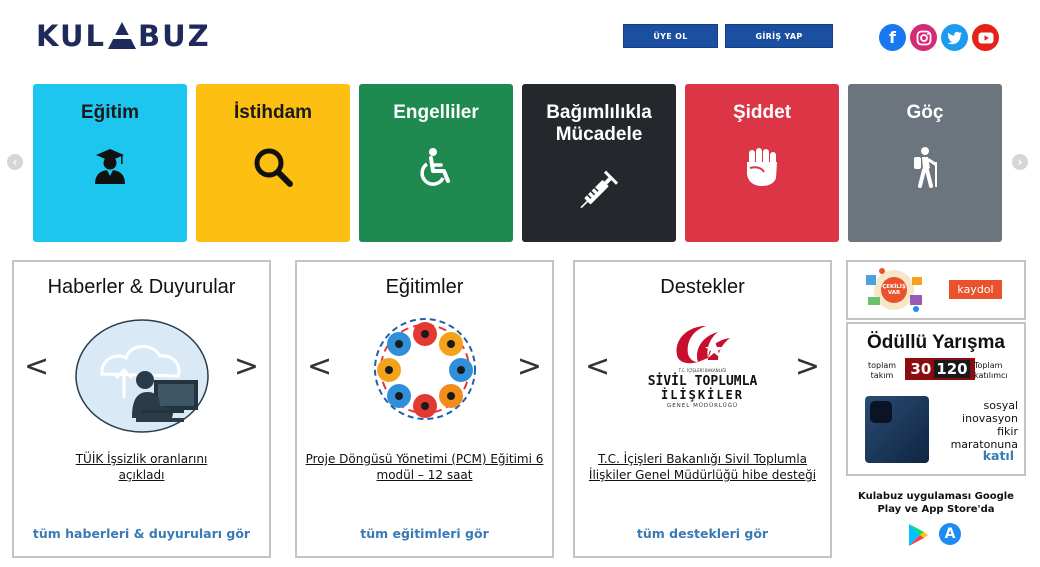  What do you see at coordinates (1020, 162) in the screenshot?
I see `carousel-next-button: ›` at bounding box center [1020, 162].